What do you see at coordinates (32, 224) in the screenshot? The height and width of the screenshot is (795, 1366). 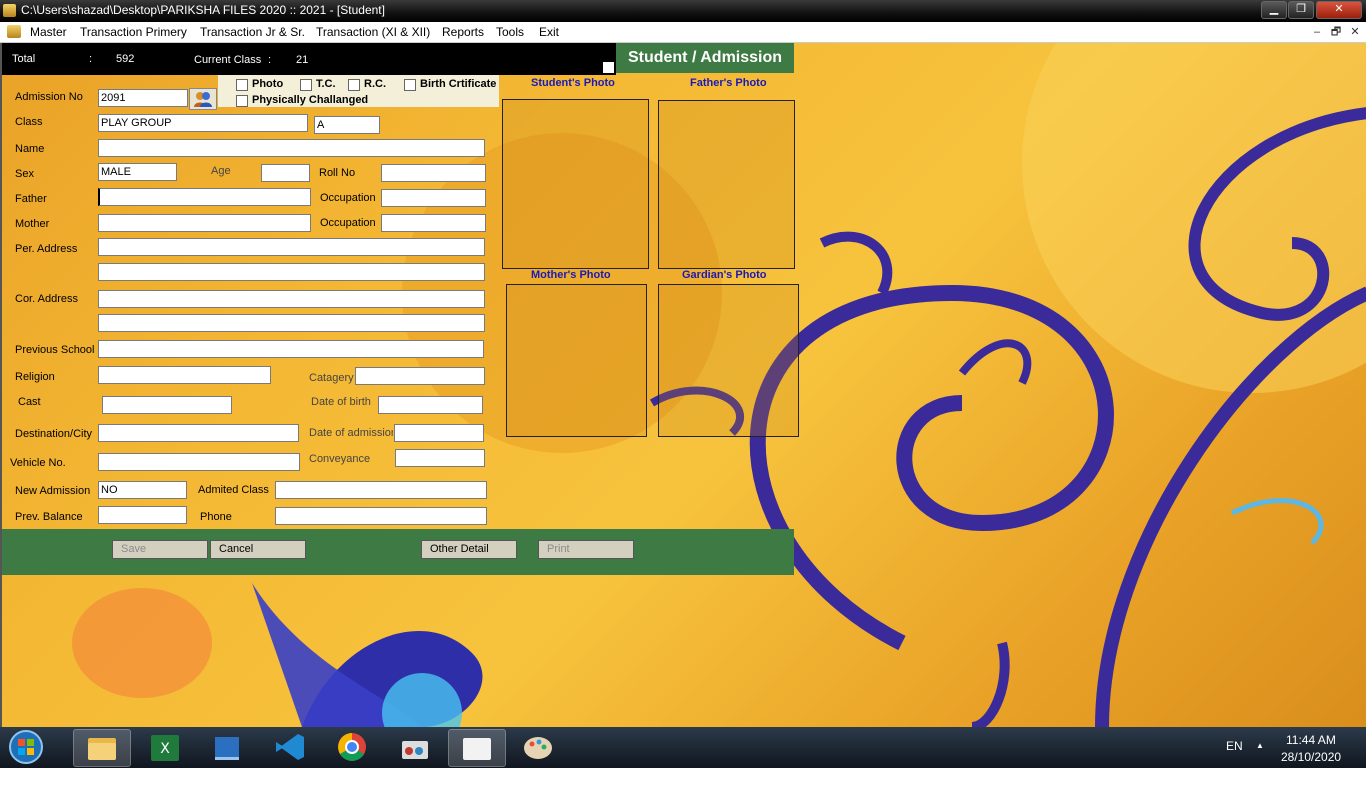 I see `mother-label: Mother` at bounding box center [32, 224].